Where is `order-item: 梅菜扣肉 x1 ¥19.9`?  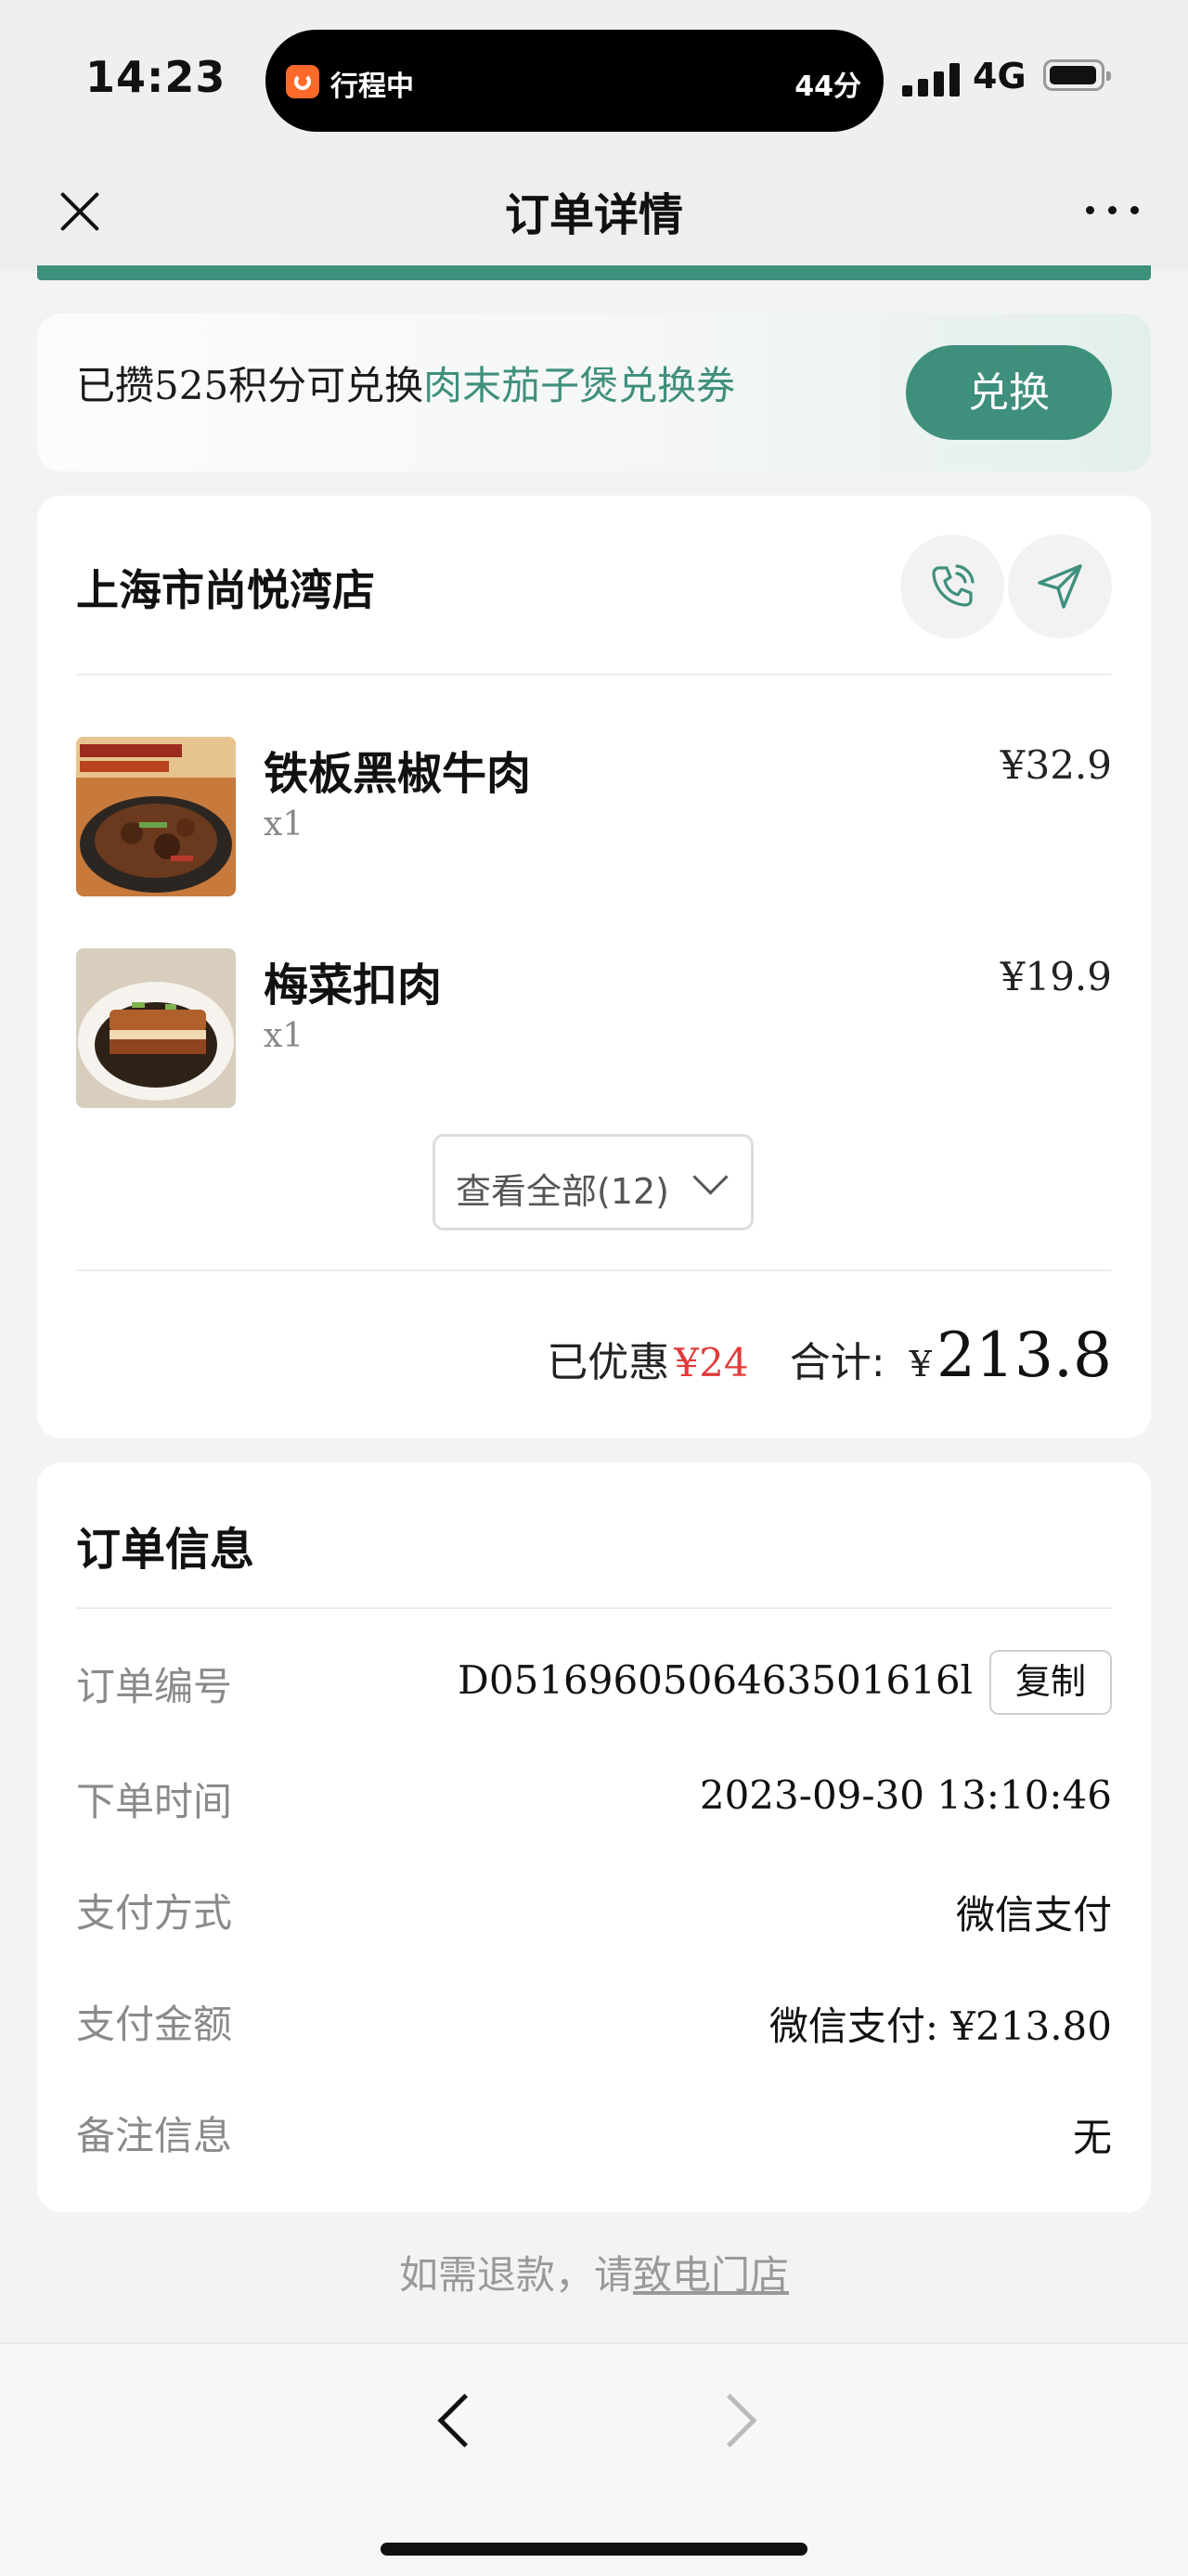 order-item: 梅菜扣肉 x1 ¥19.9 is located at coordinates (594, 1028).